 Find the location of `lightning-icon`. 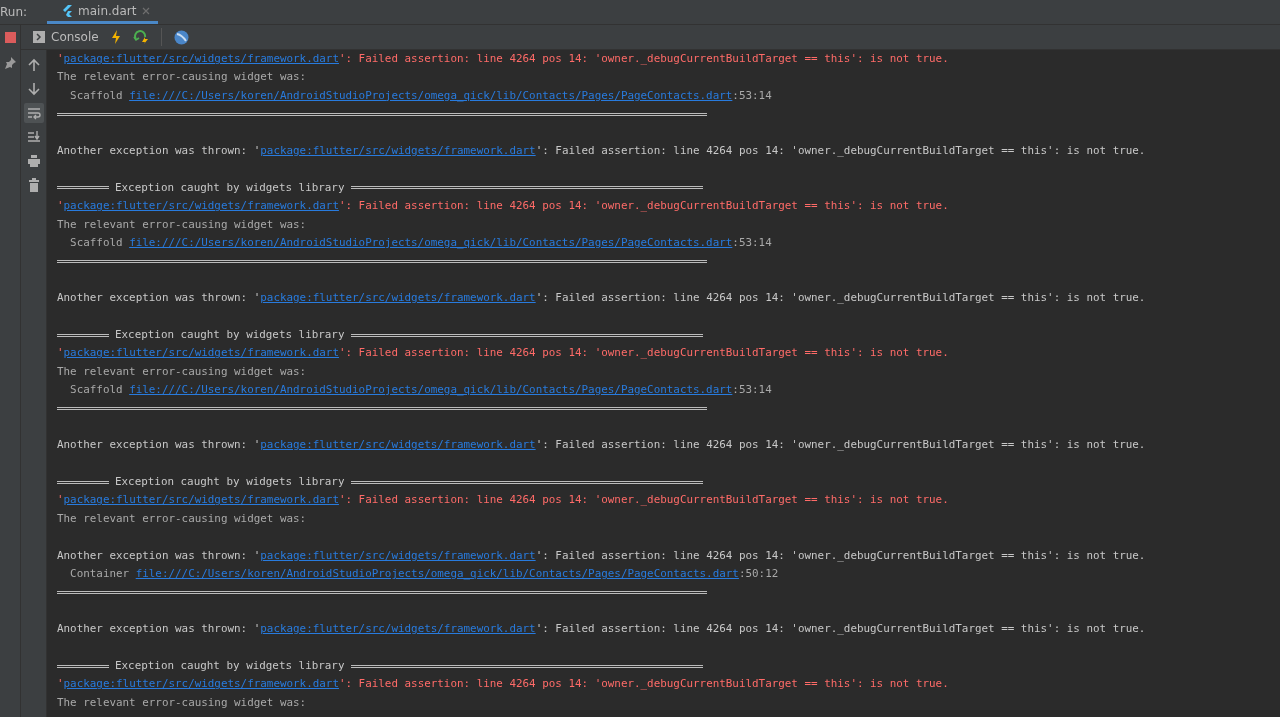

lightning-icon is located at coordinates (115, 37).